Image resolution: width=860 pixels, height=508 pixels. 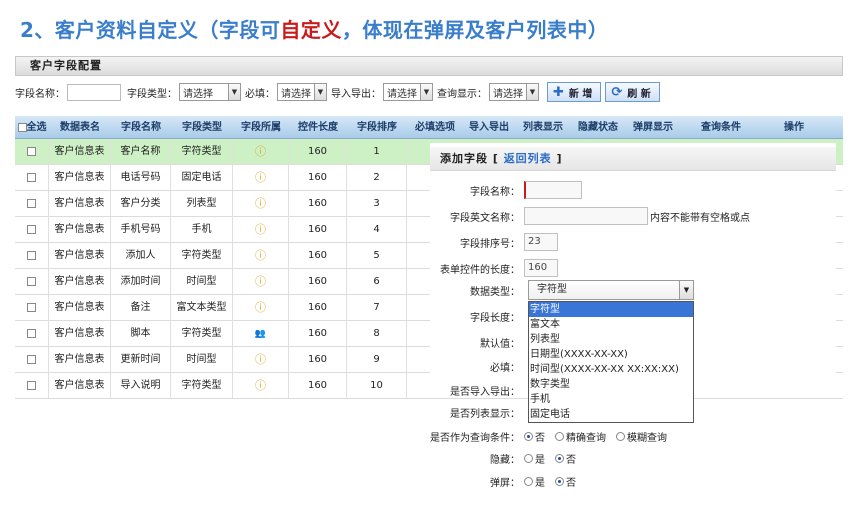 I want to click on column-header: 字段排序, so click(x=377, y=127).